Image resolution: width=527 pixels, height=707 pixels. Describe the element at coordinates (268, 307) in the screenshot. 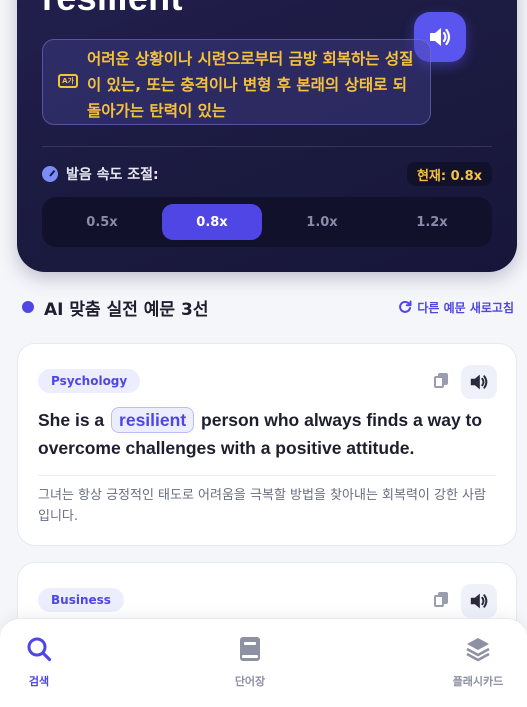

I see `examples-section-header: AI 맞춤 실전 예문 3선 다른 예문 새로고침` at that location.